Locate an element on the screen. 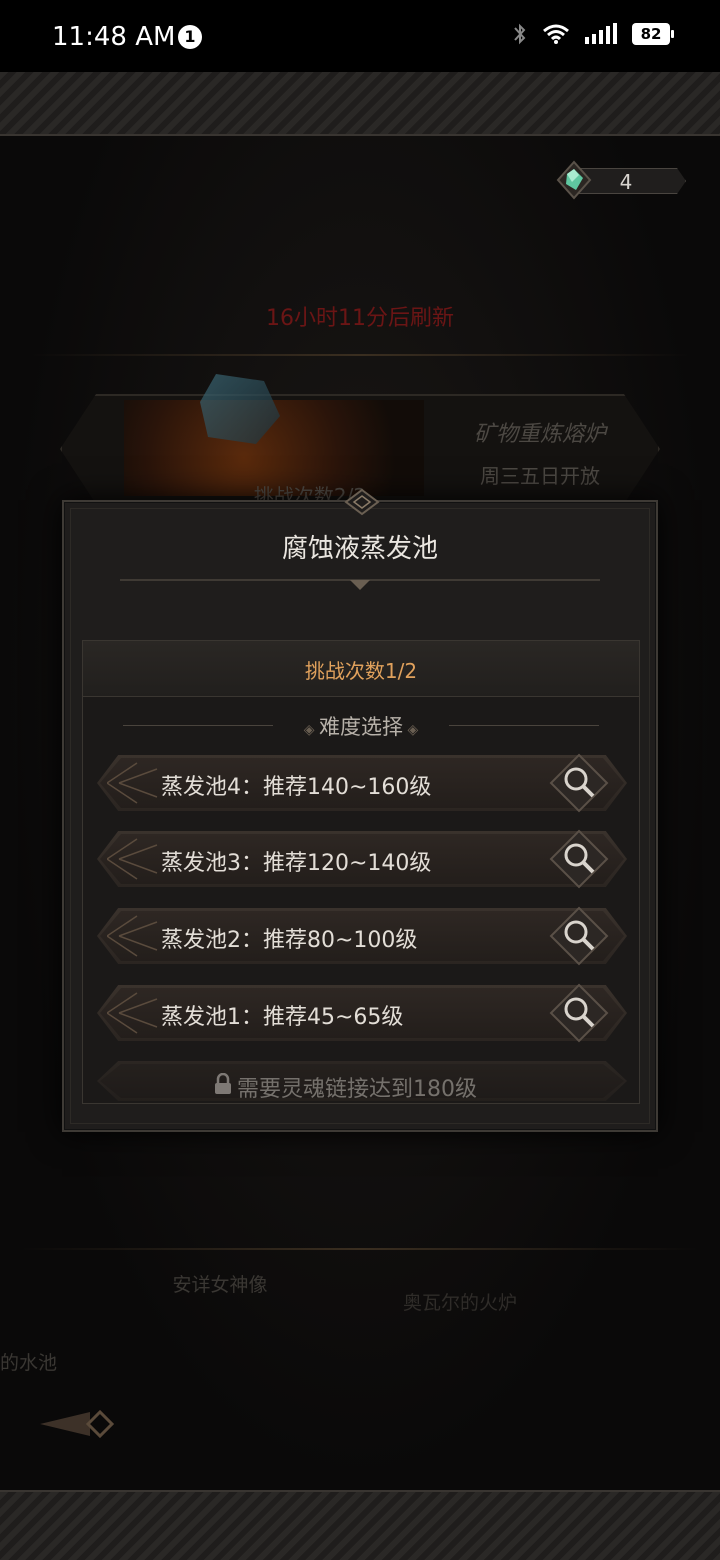 The image size is (720, 1560). lock-icon is located at coordinates (223, 1083).